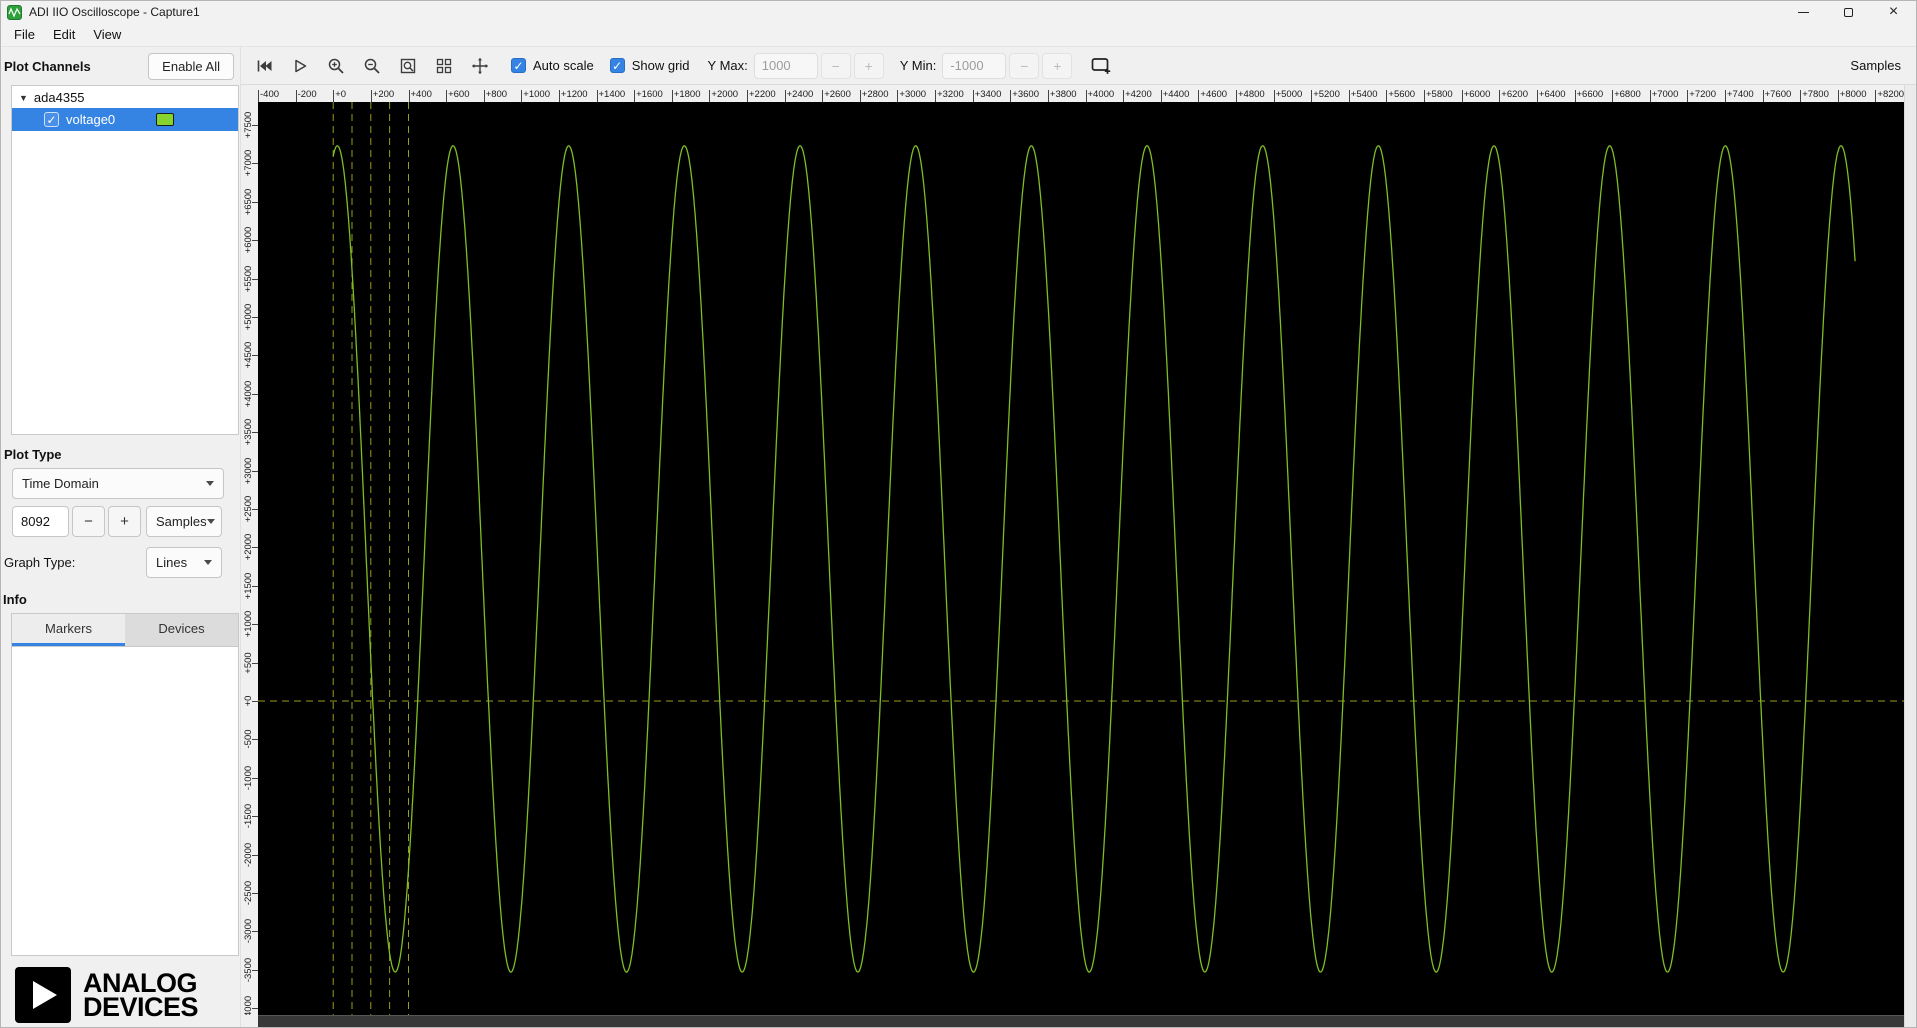 The image size is (1917, 1028). What do you see at coordinates (1176, 94) in the screenshot?
I see `x-tick-label: +4400` at bounding box center [1176, 94].